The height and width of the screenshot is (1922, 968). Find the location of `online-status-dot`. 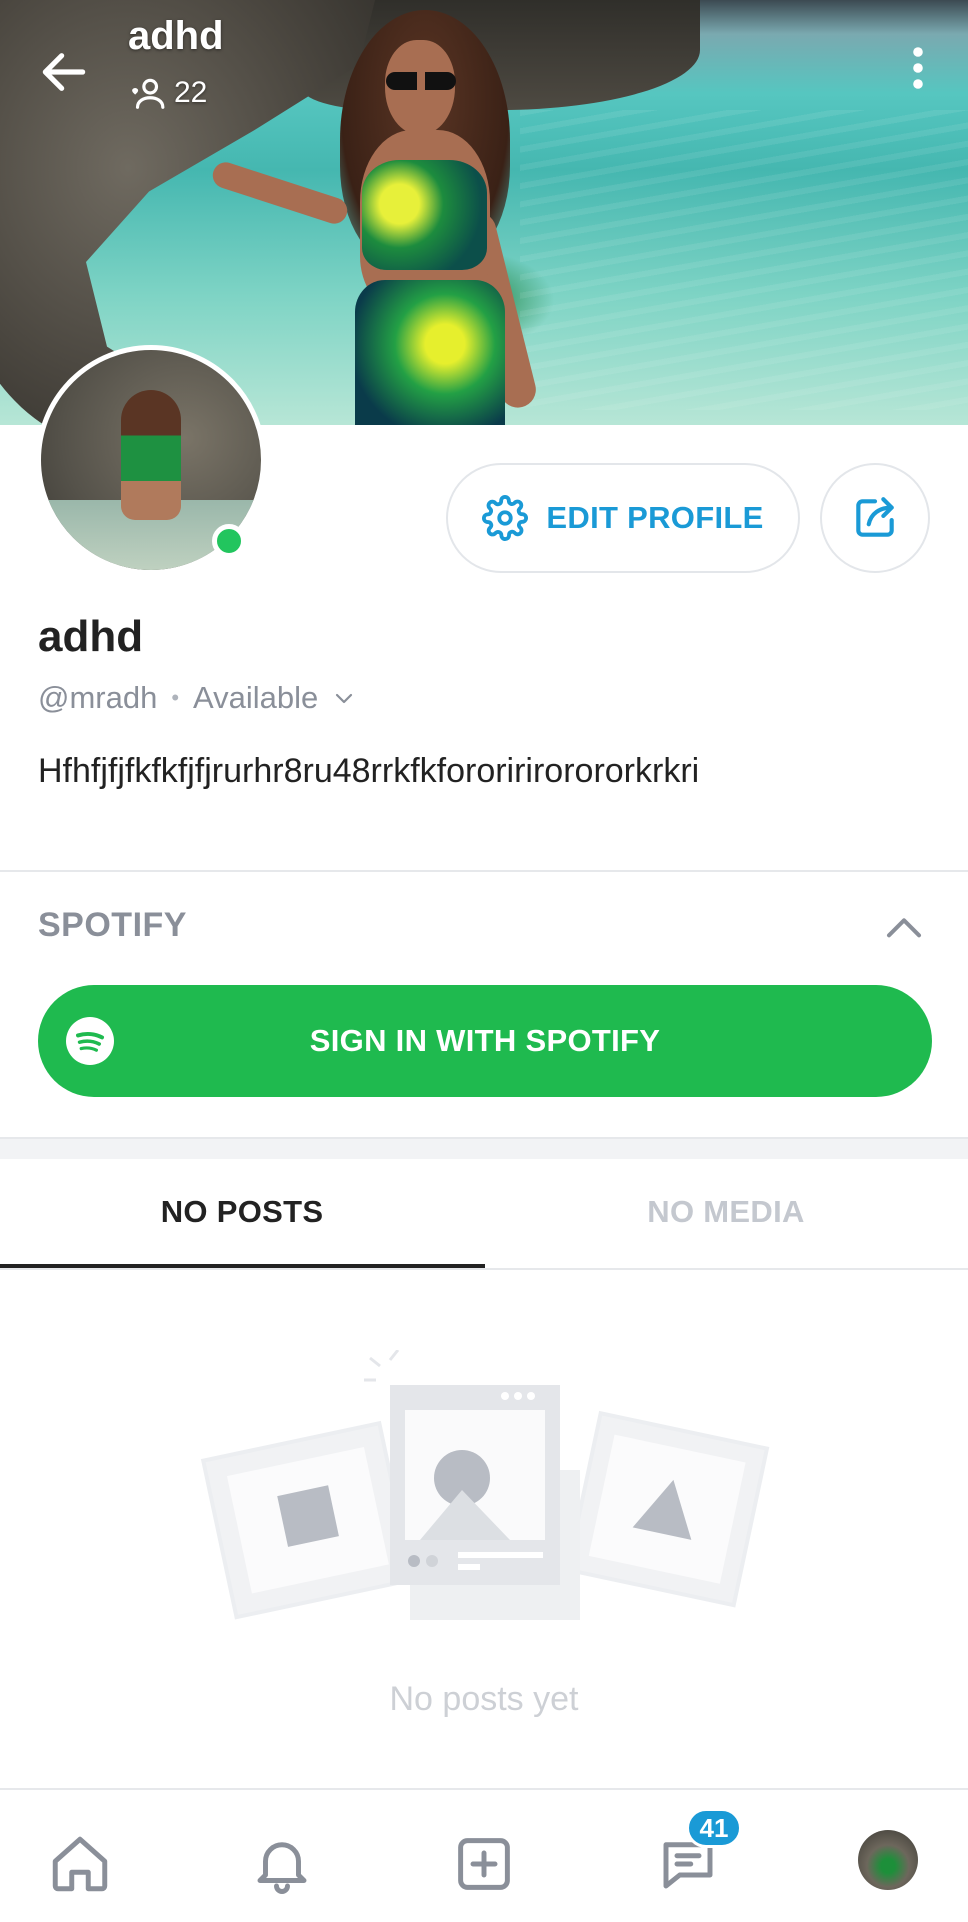

online-status-dot is located at coordinates (229, 541).